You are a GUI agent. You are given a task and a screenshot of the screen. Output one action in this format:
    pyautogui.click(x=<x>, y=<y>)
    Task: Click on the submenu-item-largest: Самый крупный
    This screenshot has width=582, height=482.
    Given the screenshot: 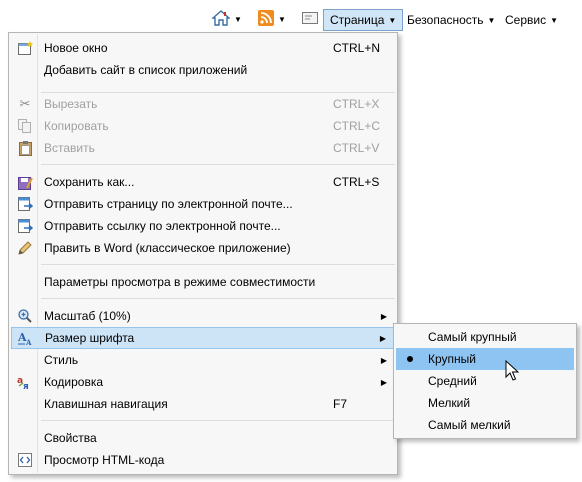 What is the action you would take?
    pyautogui.click(x=485, y=337)
    